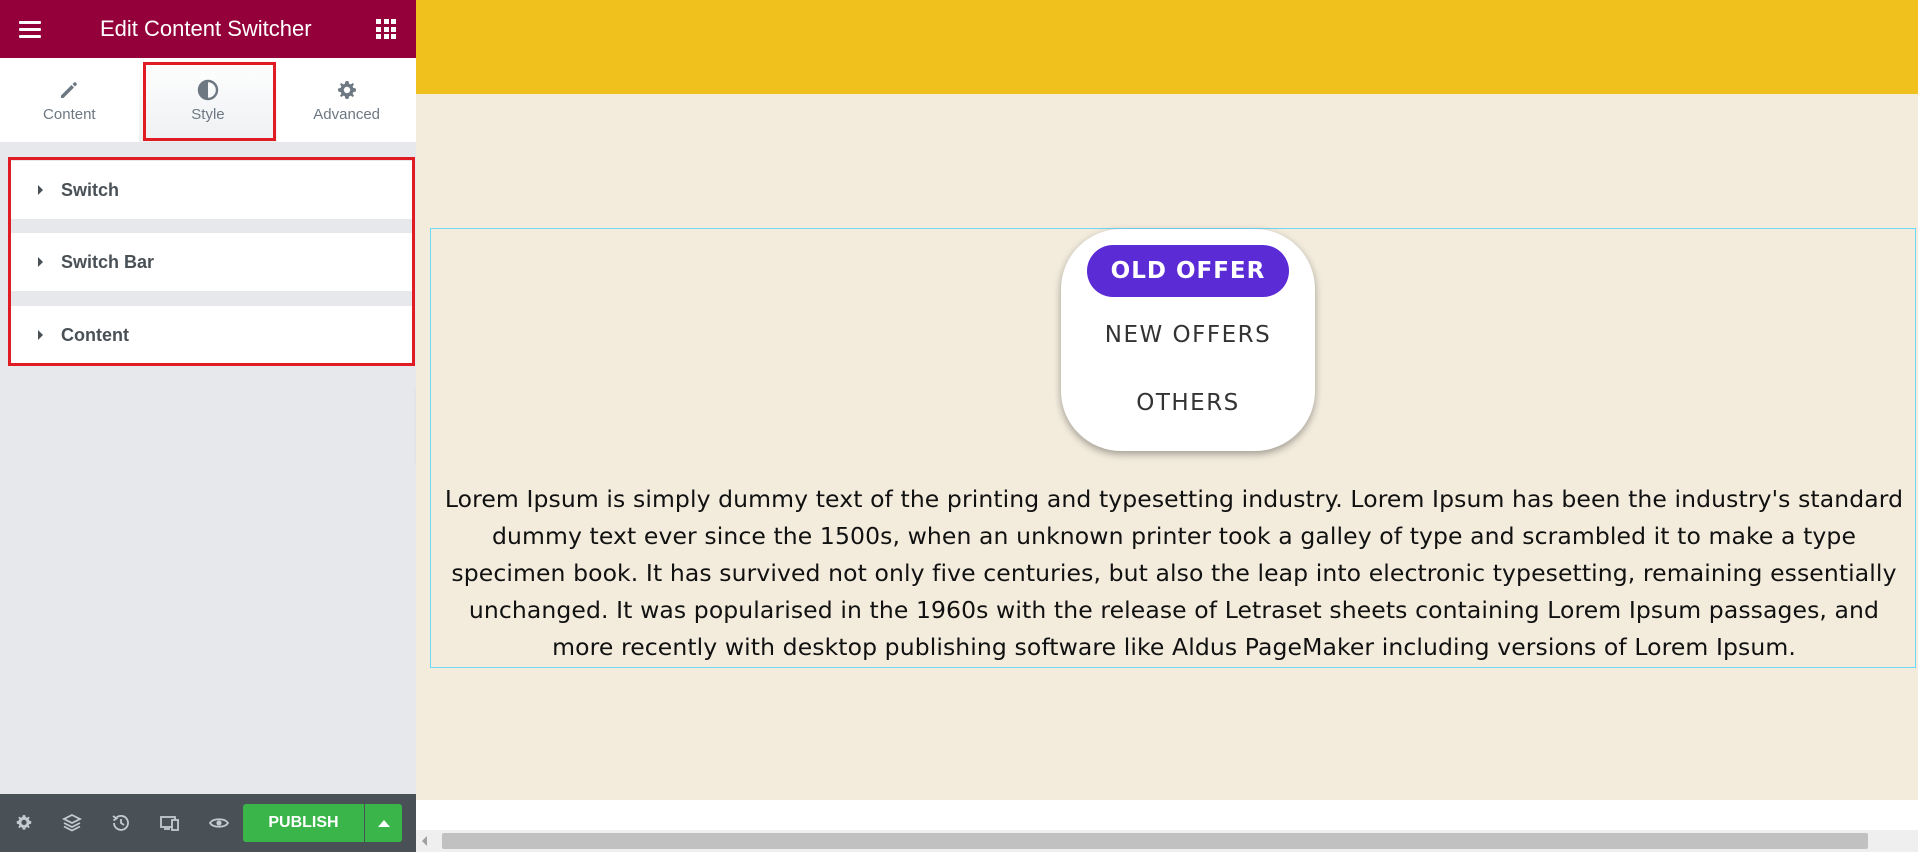  What do you see at coordinates (346, 114) in the screenshot?
I see `tab-label: Advanced` at bounding box center [346, 114].